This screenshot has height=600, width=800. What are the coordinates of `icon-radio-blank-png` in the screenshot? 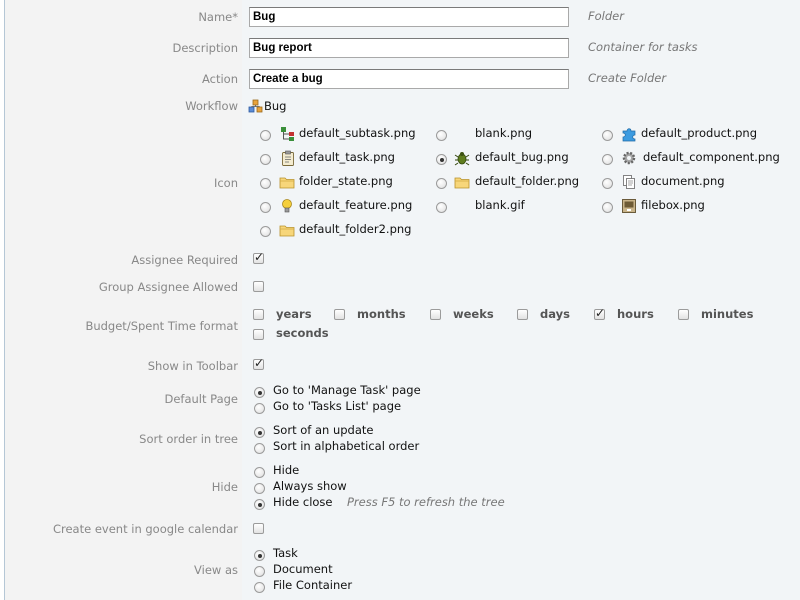 It's located at (441, 135).